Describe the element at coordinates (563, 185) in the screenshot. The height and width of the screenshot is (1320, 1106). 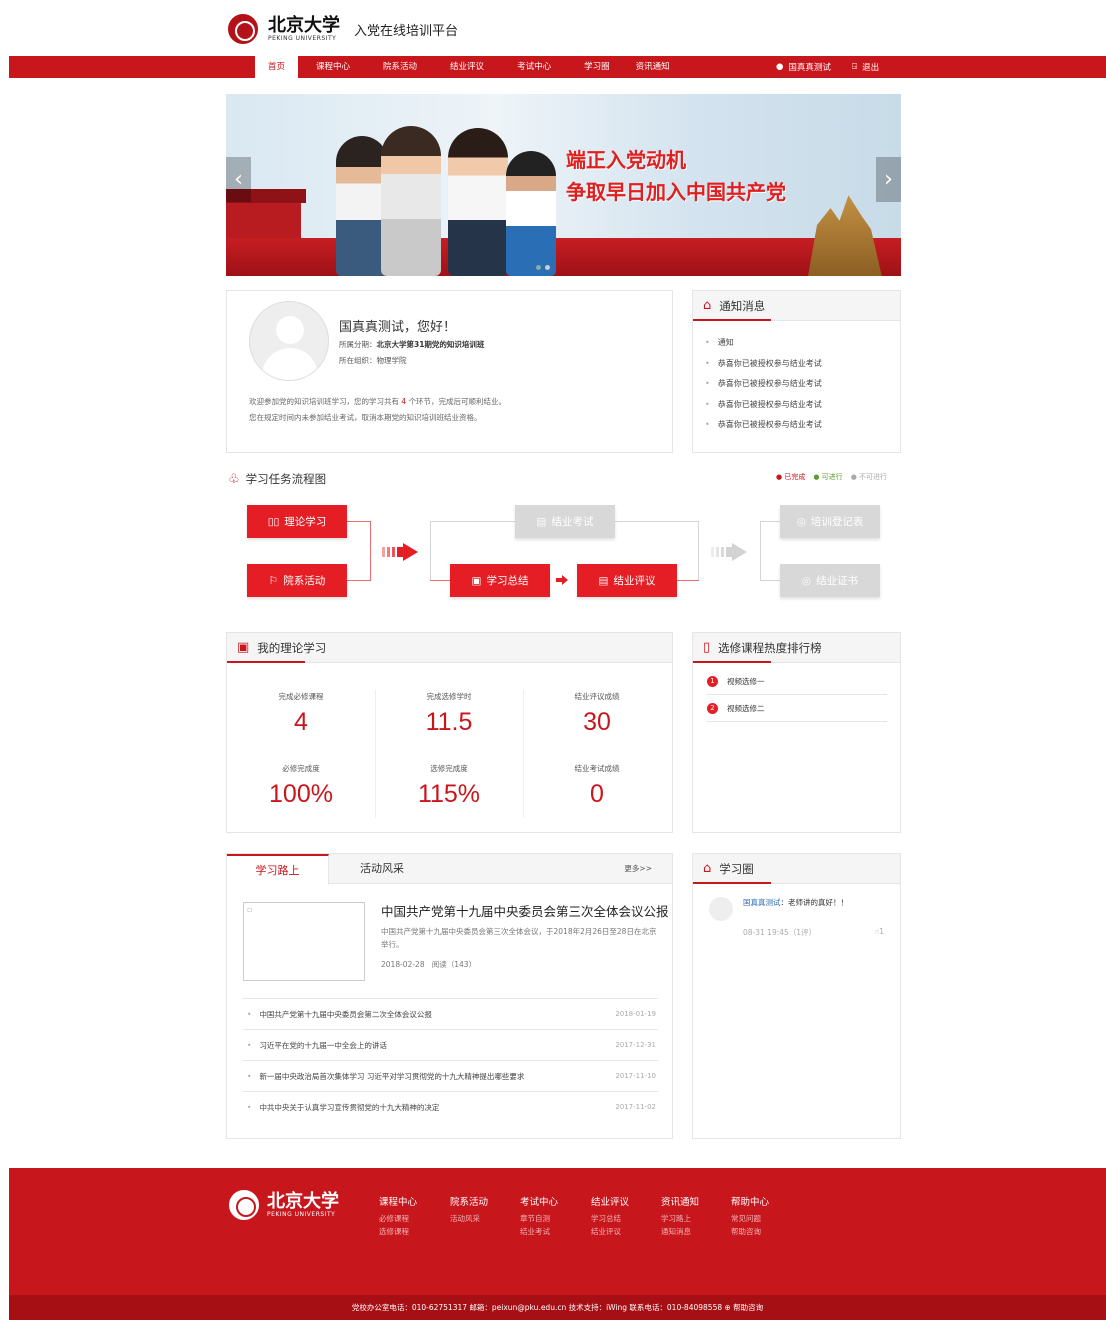
I see `banner-carousel: 端正入党动机 争取早日加入中国共产党 ‹ ›` at that location.